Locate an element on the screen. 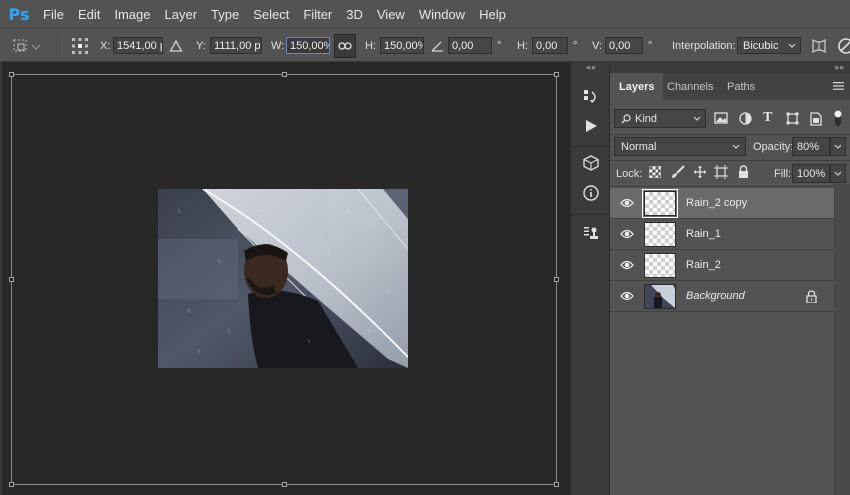 The image size is (850, 495). transform-handle-bottom-left is located at coordinates (11, 484).